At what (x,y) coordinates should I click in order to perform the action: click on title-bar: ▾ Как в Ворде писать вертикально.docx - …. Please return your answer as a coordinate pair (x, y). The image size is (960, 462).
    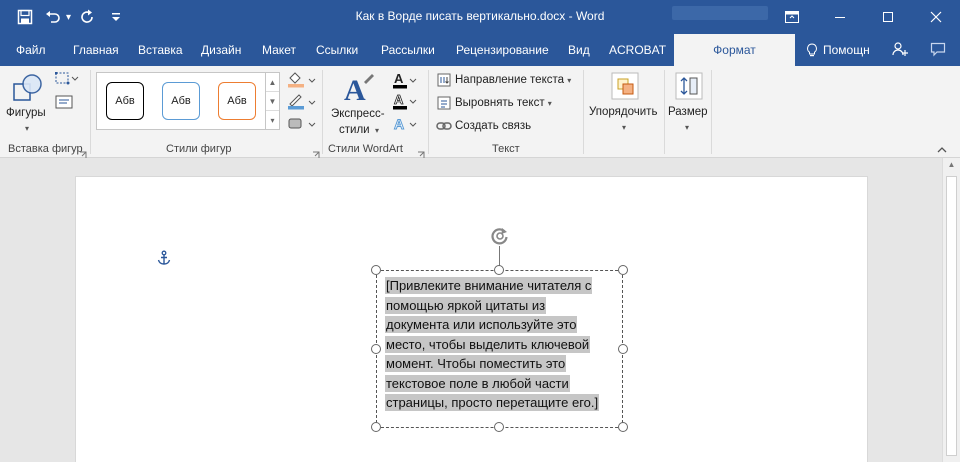
    Looking at the image, I should click on (480, 17).